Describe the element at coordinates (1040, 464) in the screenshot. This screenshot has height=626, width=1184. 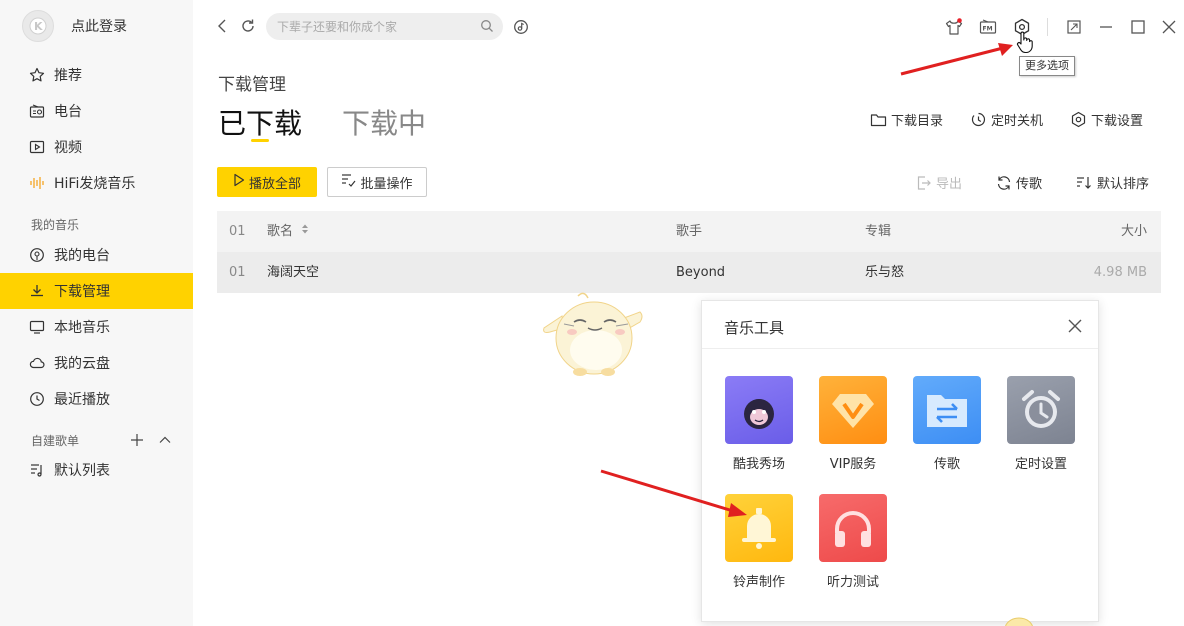
I see `tool-label: 定时设置` at that location.